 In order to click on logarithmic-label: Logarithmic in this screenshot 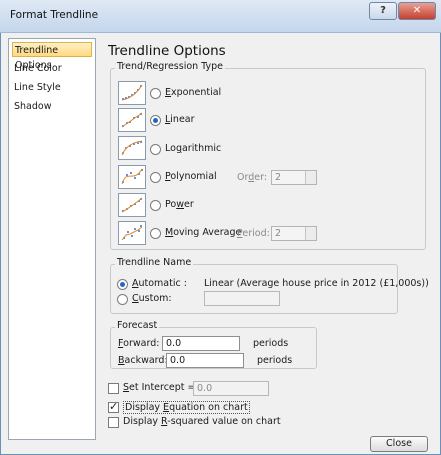, I will do `click(193, 148)`.